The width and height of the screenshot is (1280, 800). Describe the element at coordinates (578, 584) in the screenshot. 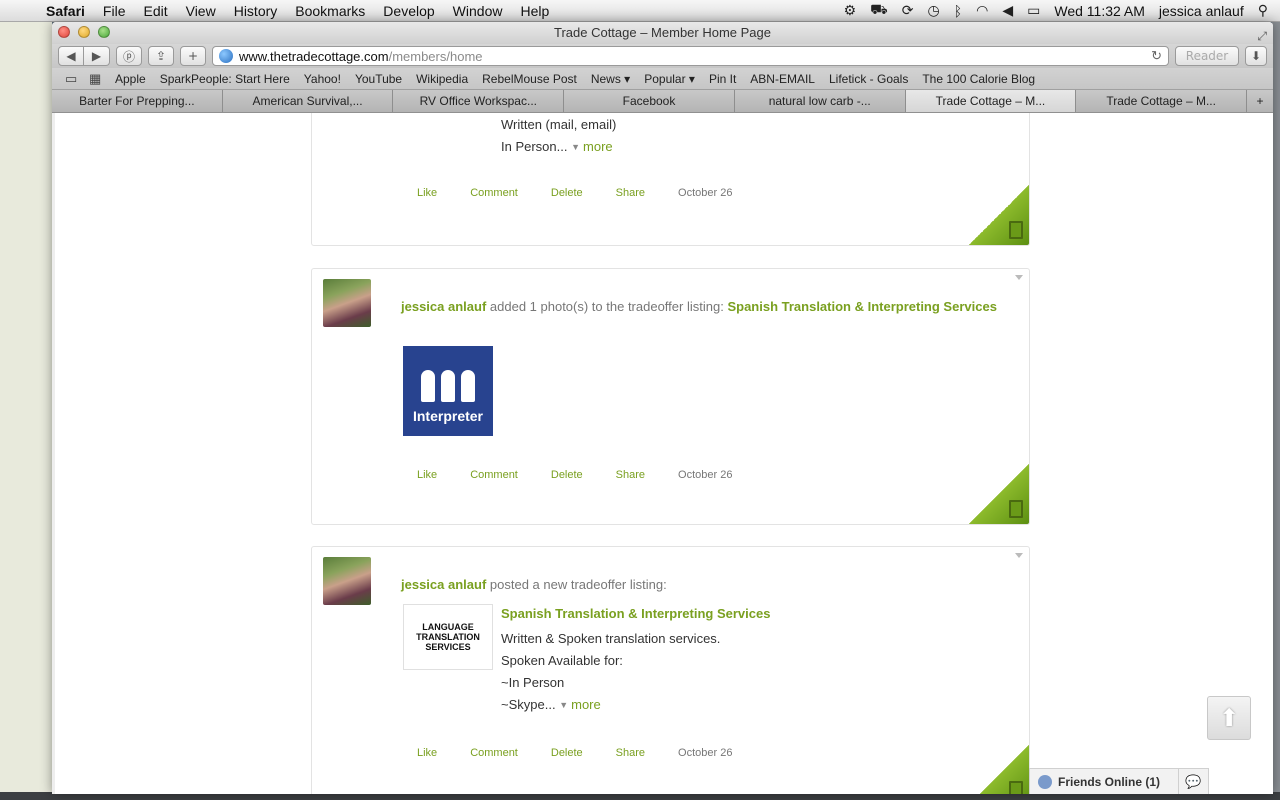

I see `post-verb: posted a new tradeoffer listing:` at that location.